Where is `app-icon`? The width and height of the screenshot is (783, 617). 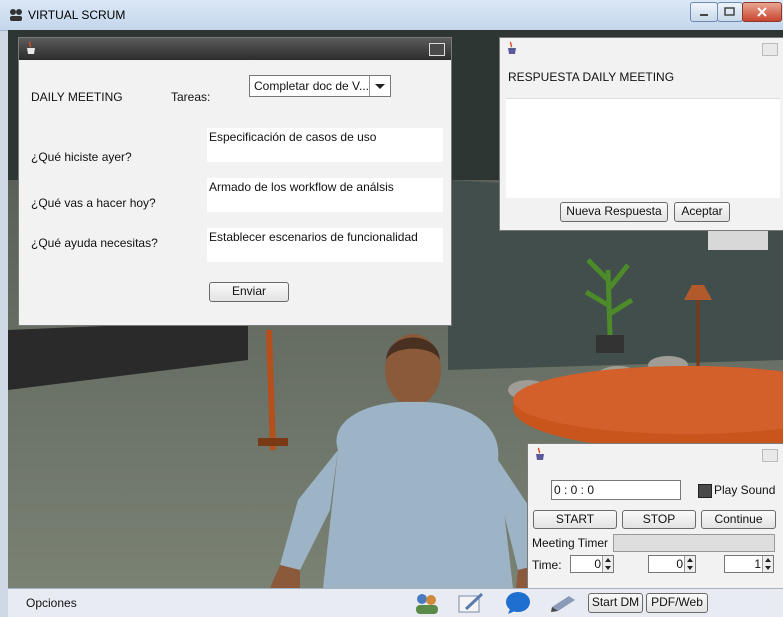 app-icon is located at coordinates (16, 15).